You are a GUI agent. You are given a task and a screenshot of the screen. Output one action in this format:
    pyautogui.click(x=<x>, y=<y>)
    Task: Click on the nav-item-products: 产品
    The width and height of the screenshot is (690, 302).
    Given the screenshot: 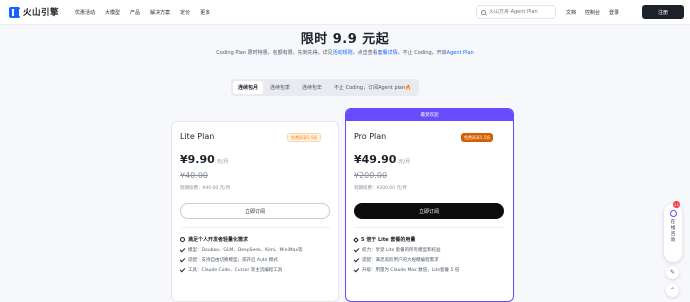 What is the action you would take?
    pyautogui.click(x=135, y=12)
    